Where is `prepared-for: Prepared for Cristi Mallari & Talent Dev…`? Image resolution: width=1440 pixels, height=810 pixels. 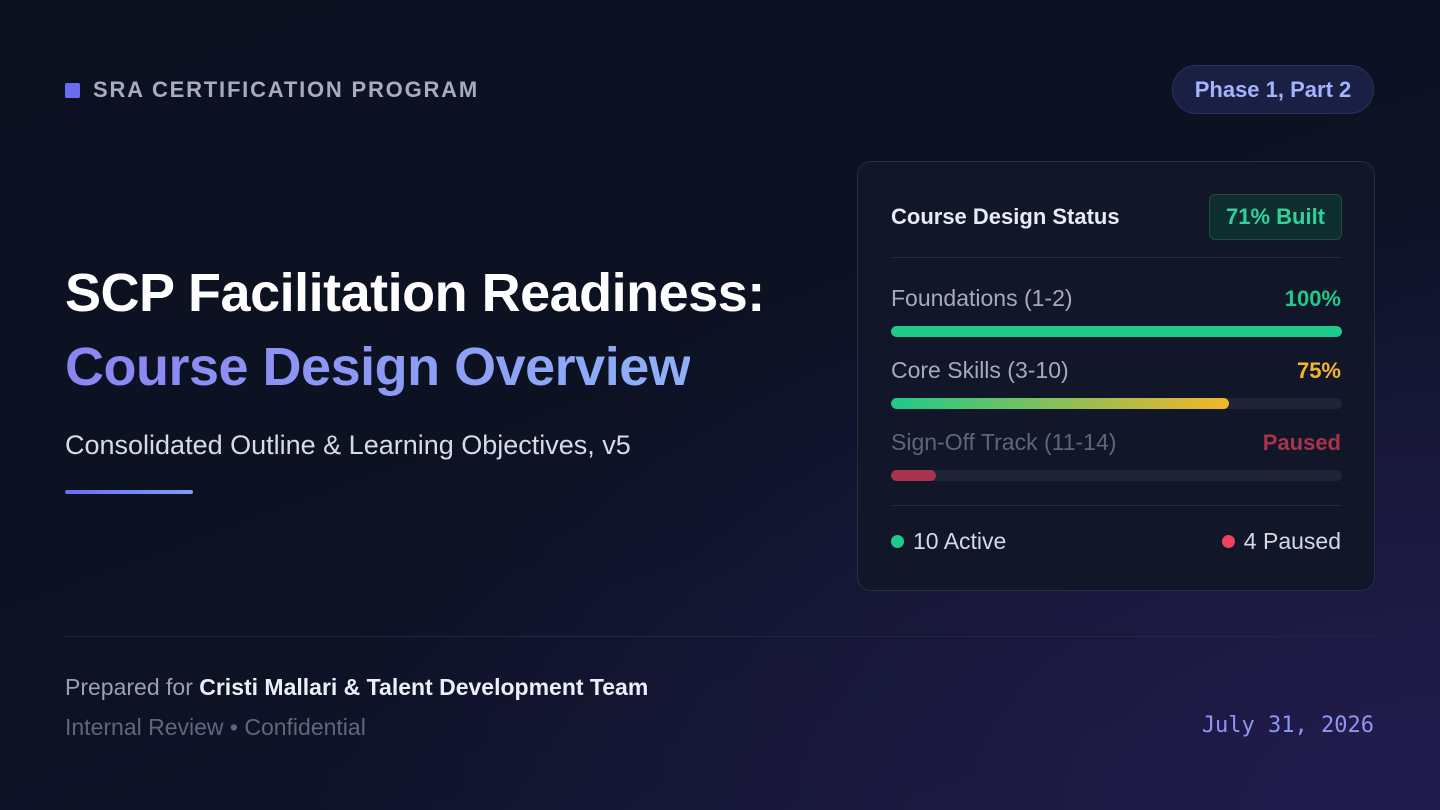 prepared-for: Prepared for Cristi Mallari & Talent Dev… is located at coordinates (356, 687).